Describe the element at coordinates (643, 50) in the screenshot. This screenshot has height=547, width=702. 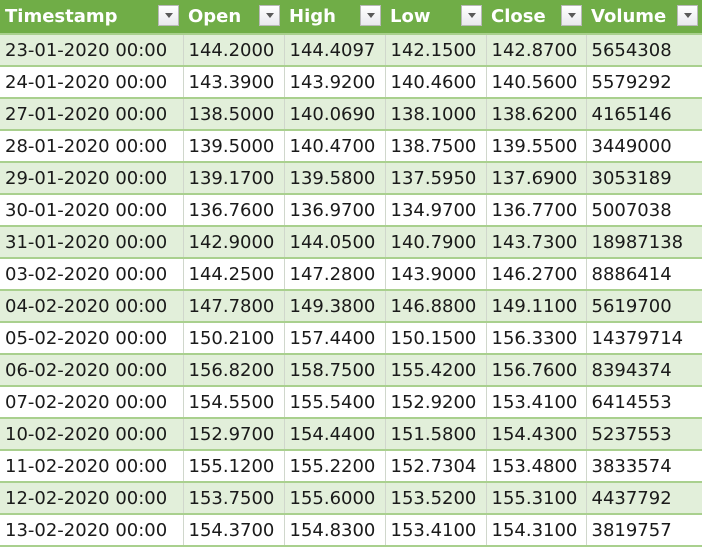
I see `cell-volume: 5654308` at that location.